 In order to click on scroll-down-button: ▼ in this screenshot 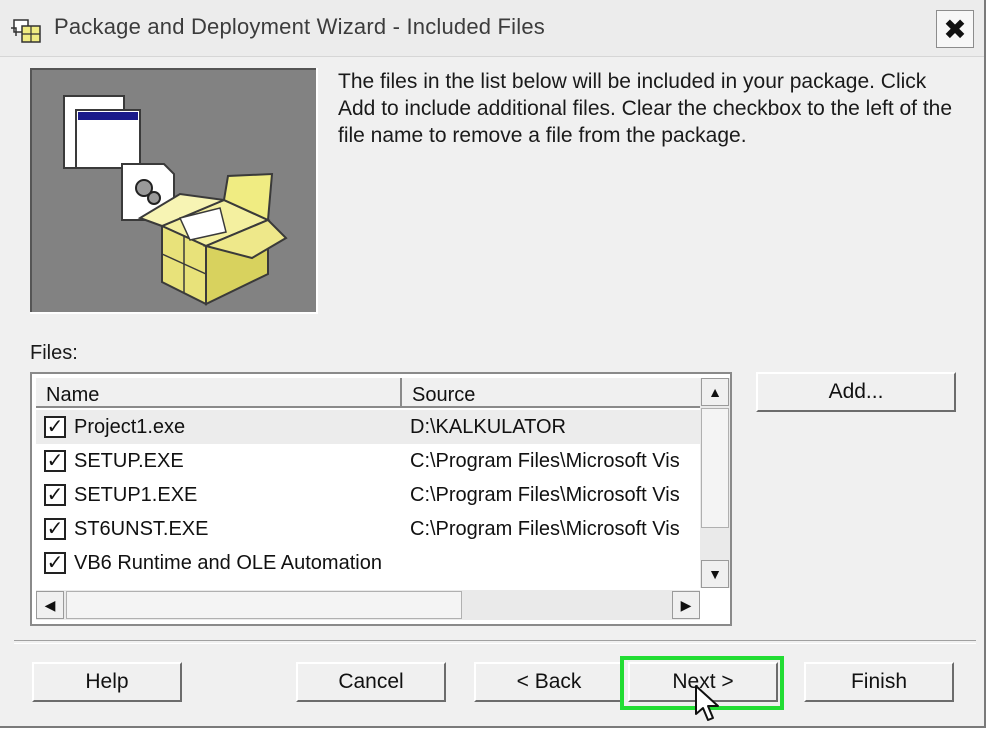, I will do `click(715, 574)`.